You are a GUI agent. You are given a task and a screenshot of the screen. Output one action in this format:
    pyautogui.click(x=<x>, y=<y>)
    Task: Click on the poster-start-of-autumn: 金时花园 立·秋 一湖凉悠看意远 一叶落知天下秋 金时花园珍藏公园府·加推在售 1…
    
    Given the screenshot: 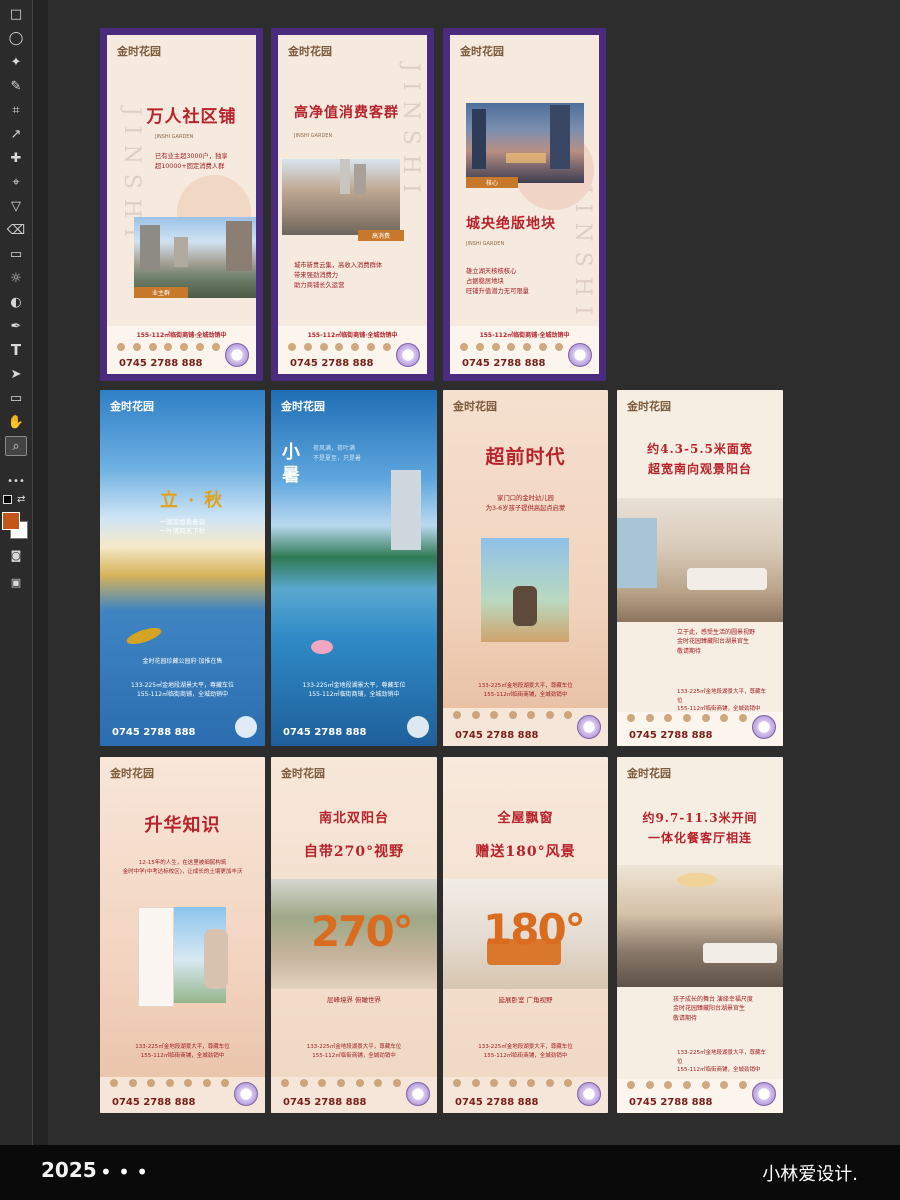 What is the action you would take?
    pyautogui.click(x=182, y=568)
    